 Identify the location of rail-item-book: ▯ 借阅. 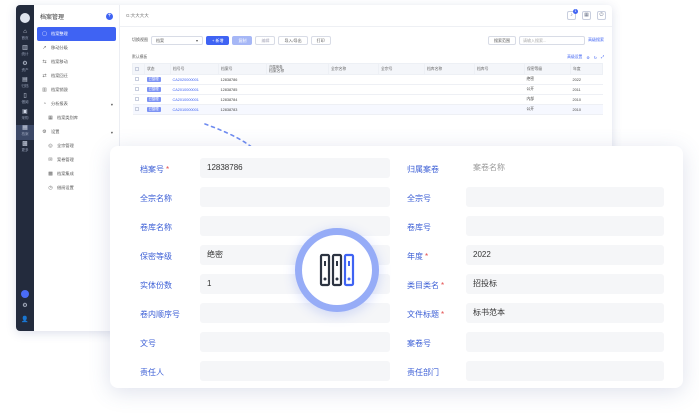
(25, 100).